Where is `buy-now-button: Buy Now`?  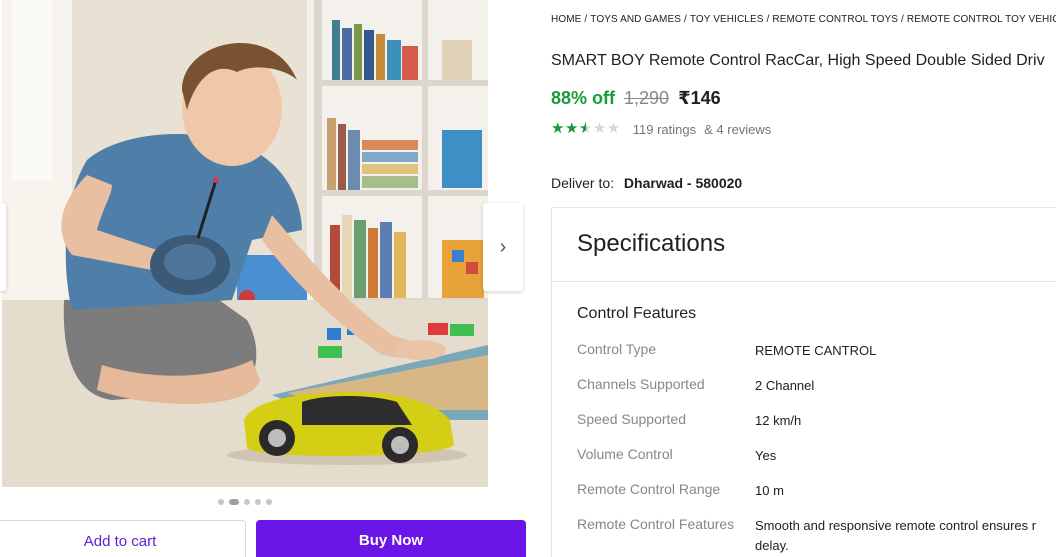 buy-now-button: Buy Now is located at coordinates (391, 538).